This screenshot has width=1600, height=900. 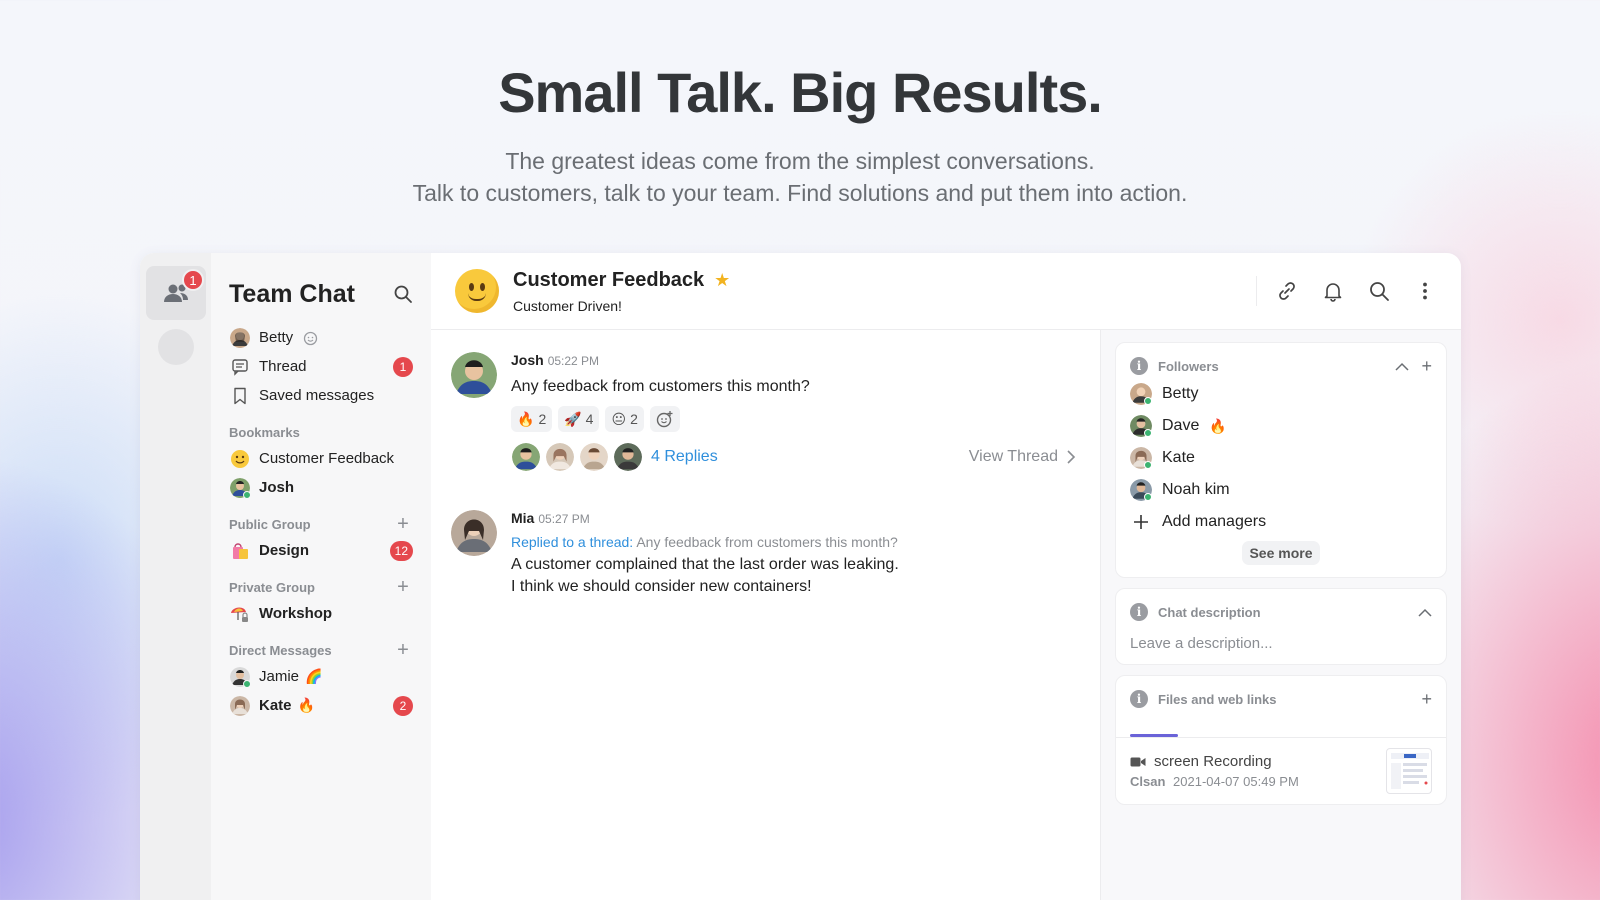 I want to click on sidebar-item-jamie: Jamie 🌈, so click(x=321, y=676).